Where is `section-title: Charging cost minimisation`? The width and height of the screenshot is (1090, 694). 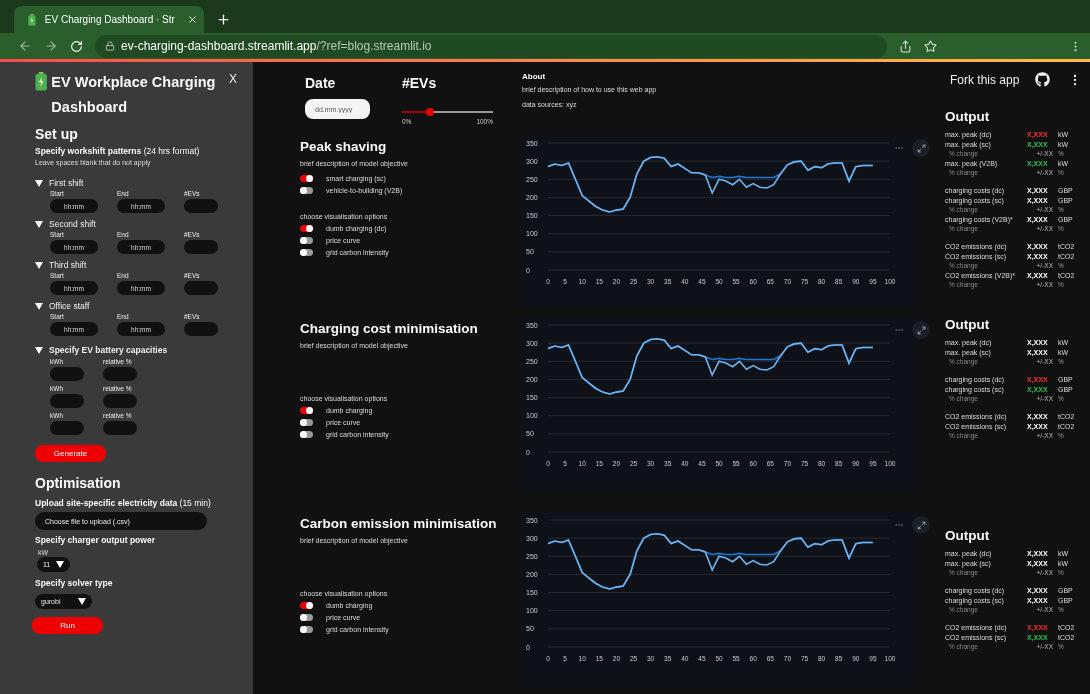 section-title: Charging cost minimisation is located at coordinates (389, 328).